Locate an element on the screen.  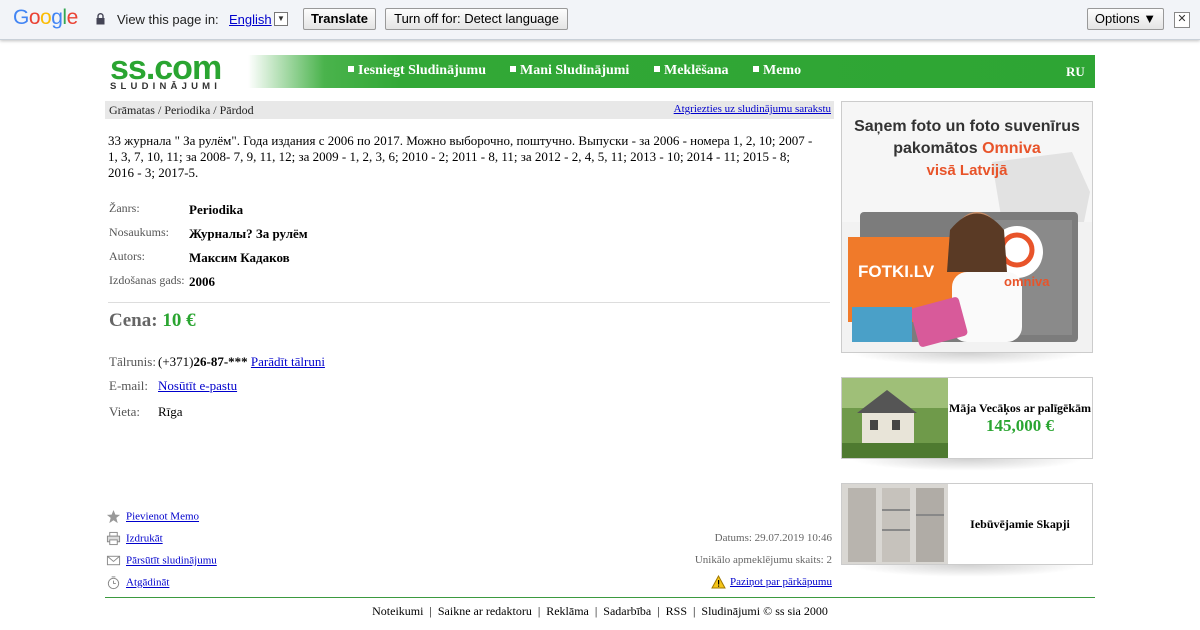
nav-item-my-ads: Mani Sludinājumi is located at coordinates (569, 71).